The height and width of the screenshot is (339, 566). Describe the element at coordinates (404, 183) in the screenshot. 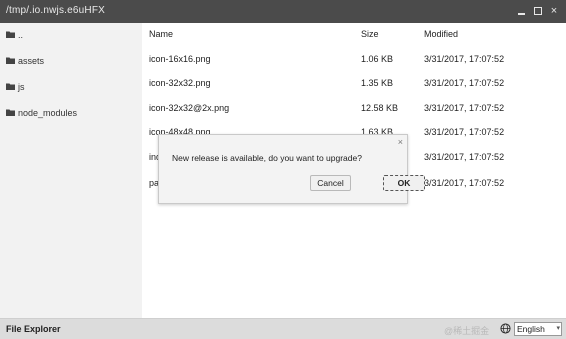

I see `ok-button: OK` at that location.